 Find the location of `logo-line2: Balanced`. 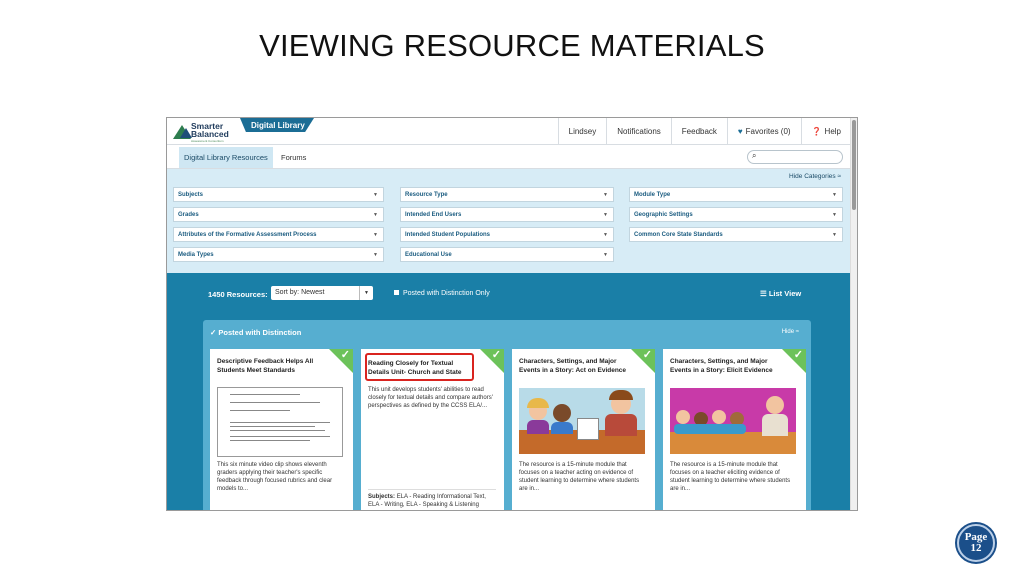

logo-line2: Balanced is located at coordinates (210, 134).